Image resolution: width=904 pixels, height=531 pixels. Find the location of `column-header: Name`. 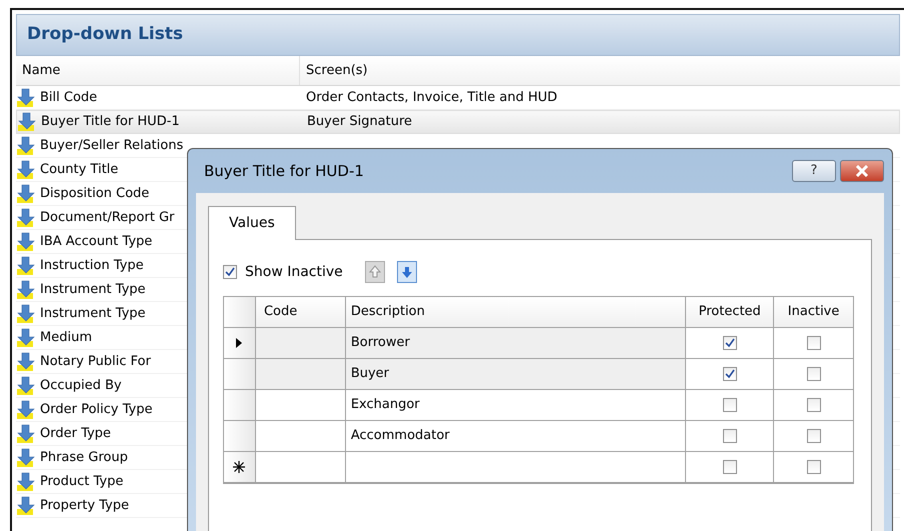

column-header: Name is located at coordinates (158, 70).